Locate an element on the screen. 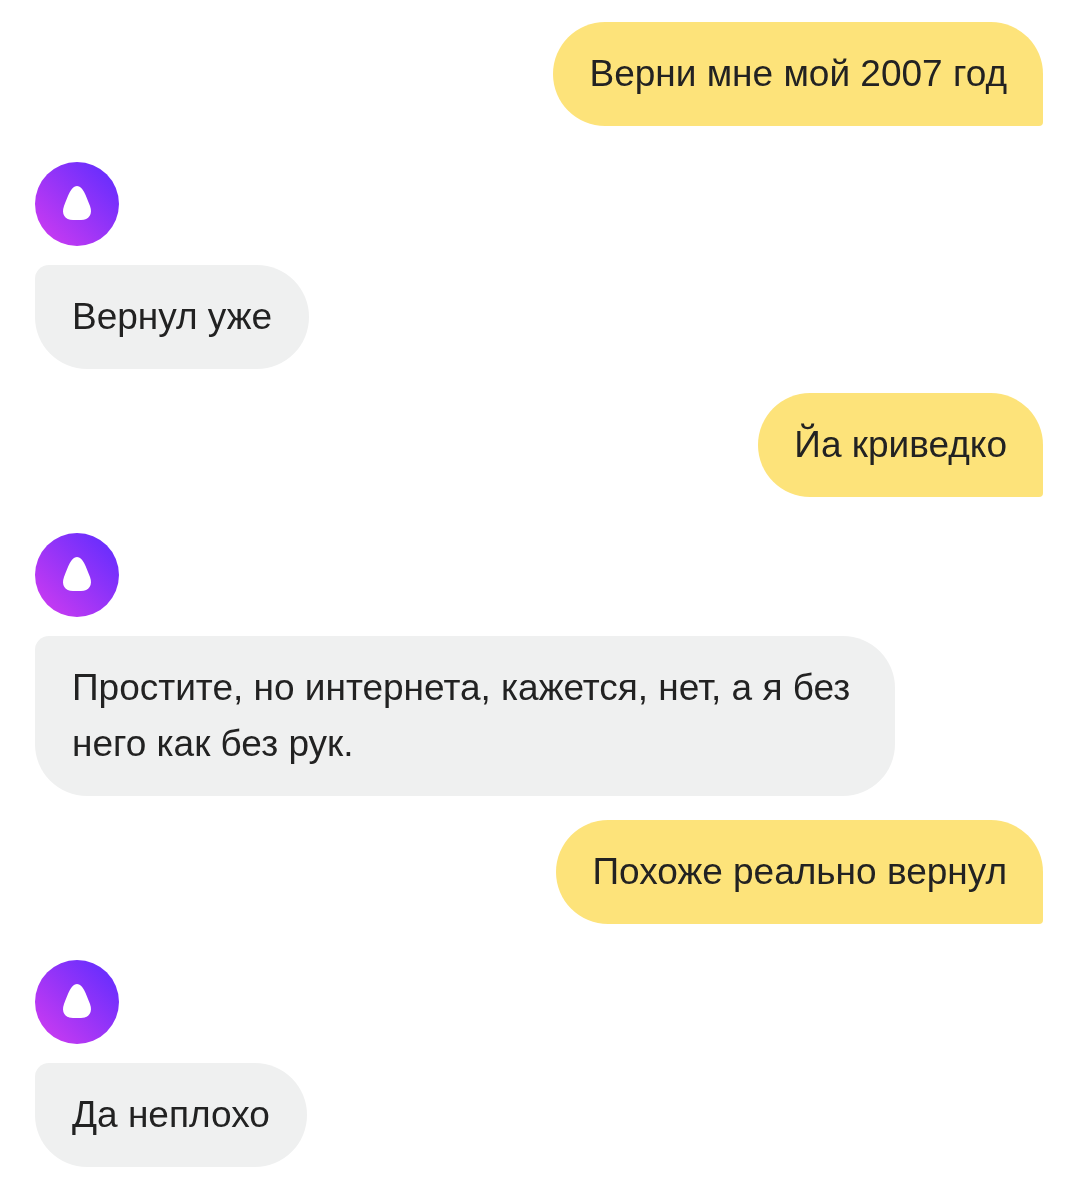 This screenshot has height=1202, width=1078. assistant-message: Вернул уже is located at coordinates (172, 317).